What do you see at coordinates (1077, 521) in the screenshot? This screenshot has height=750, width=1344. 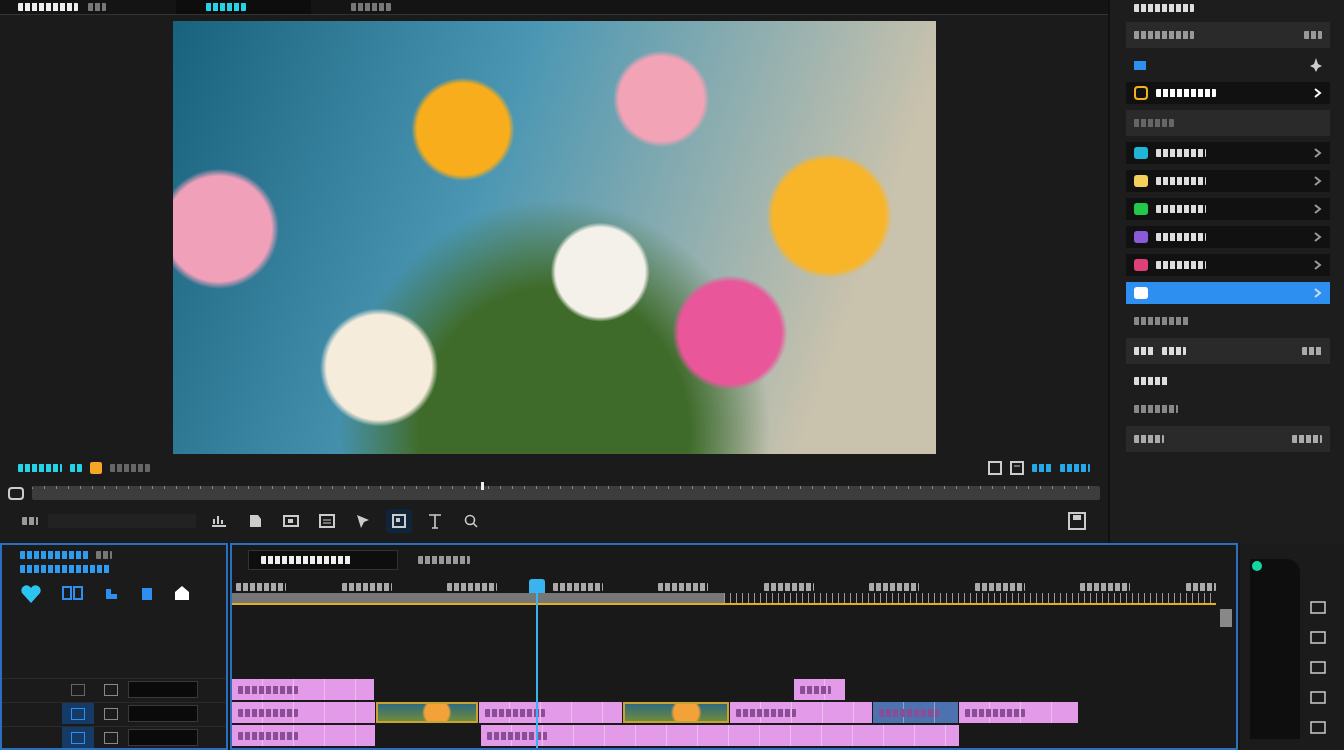 I see `save-icon` at bounding box center [1077, 521].